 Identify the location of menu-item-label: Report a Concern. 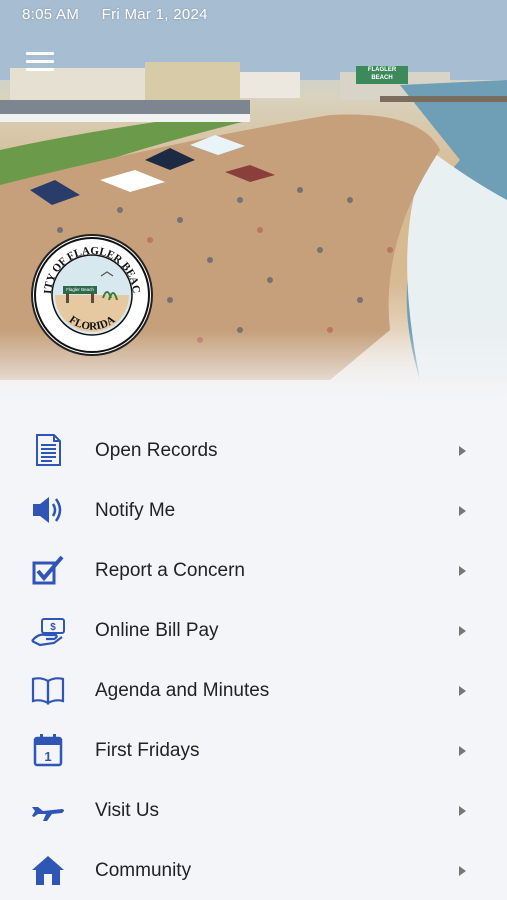
(170, 570).